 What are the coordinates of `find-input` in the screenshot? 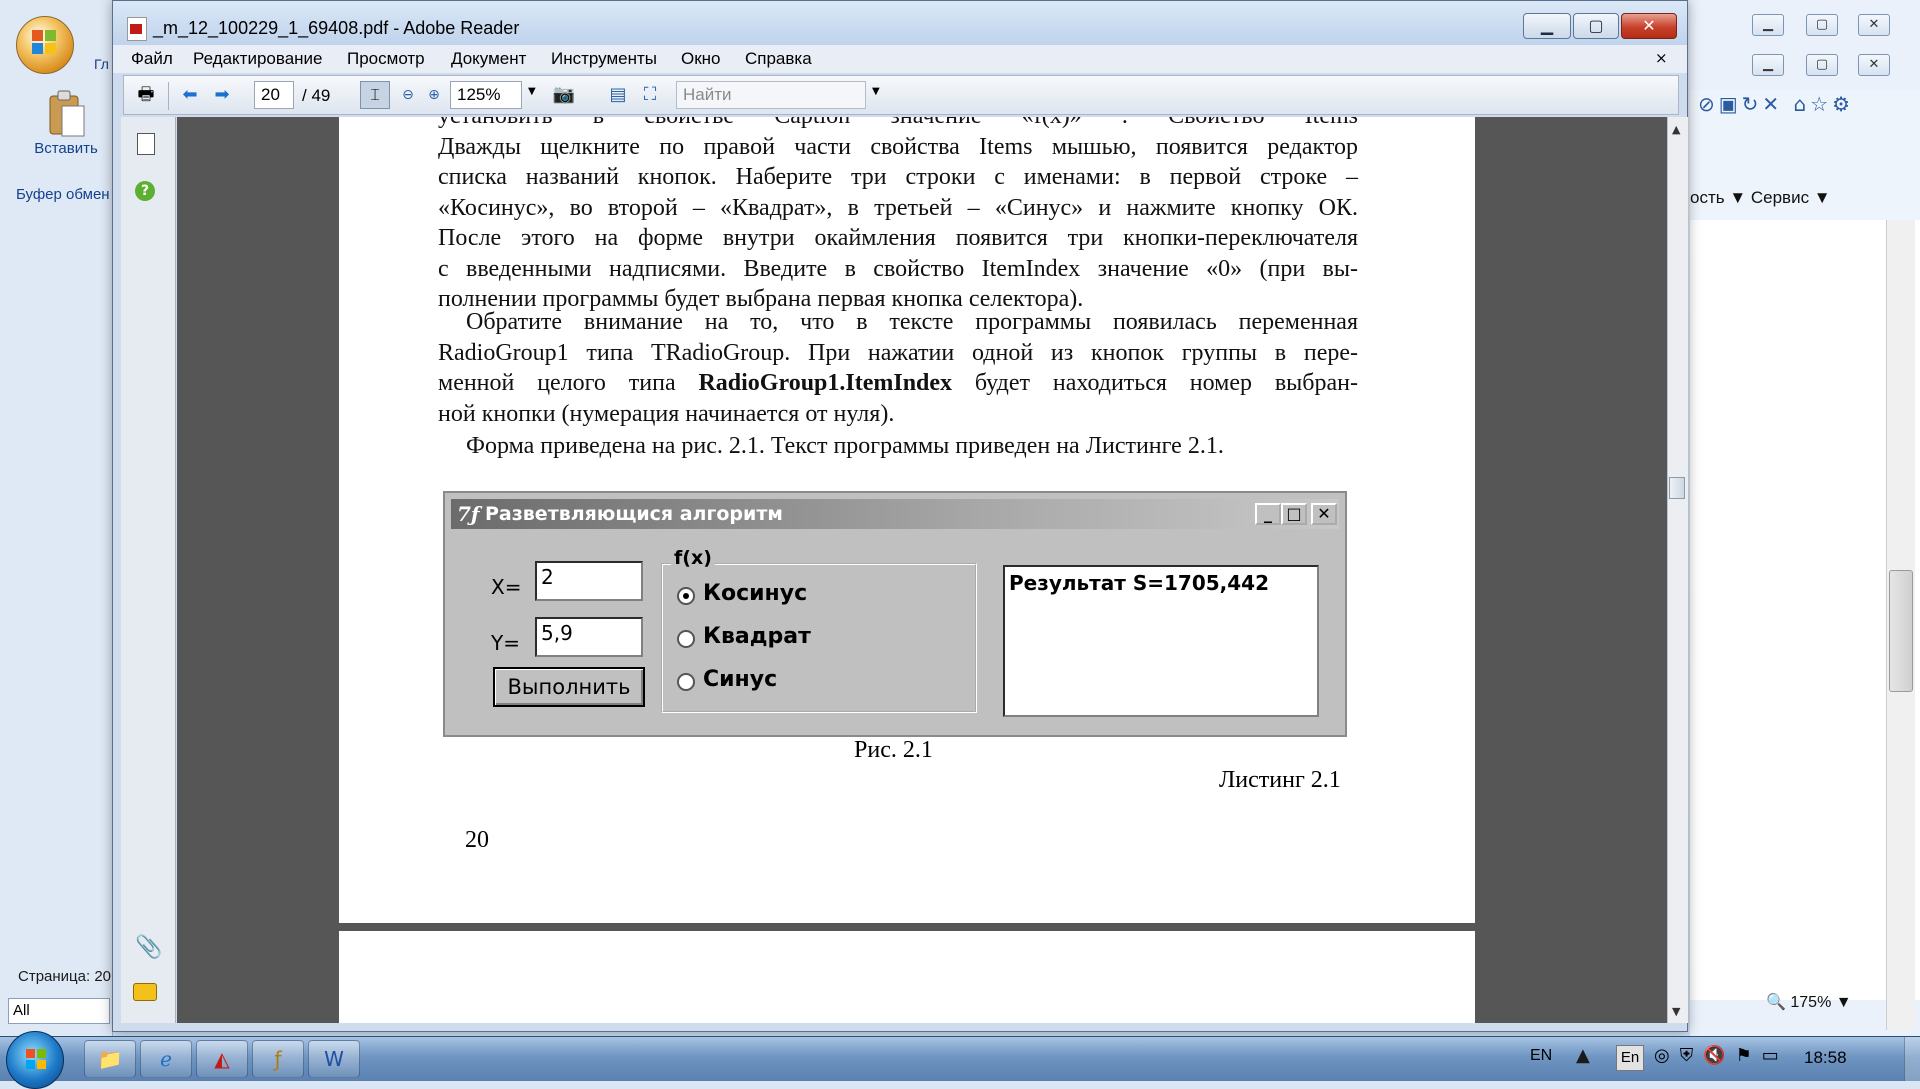 It's located at (771, 95).